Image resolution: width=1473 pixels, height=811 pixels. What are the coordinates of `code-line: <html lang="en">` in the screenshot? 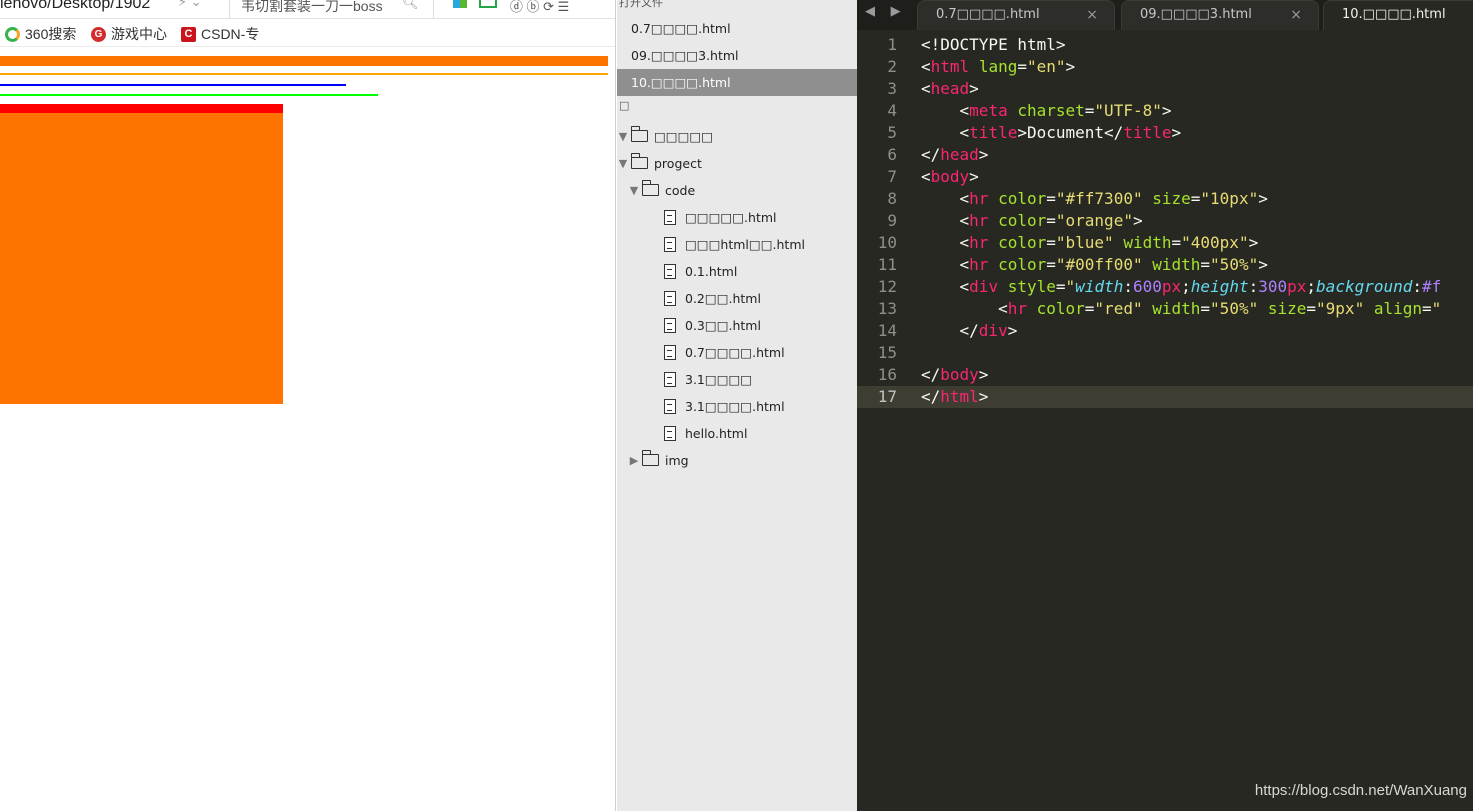 It's located at (1197, 67).